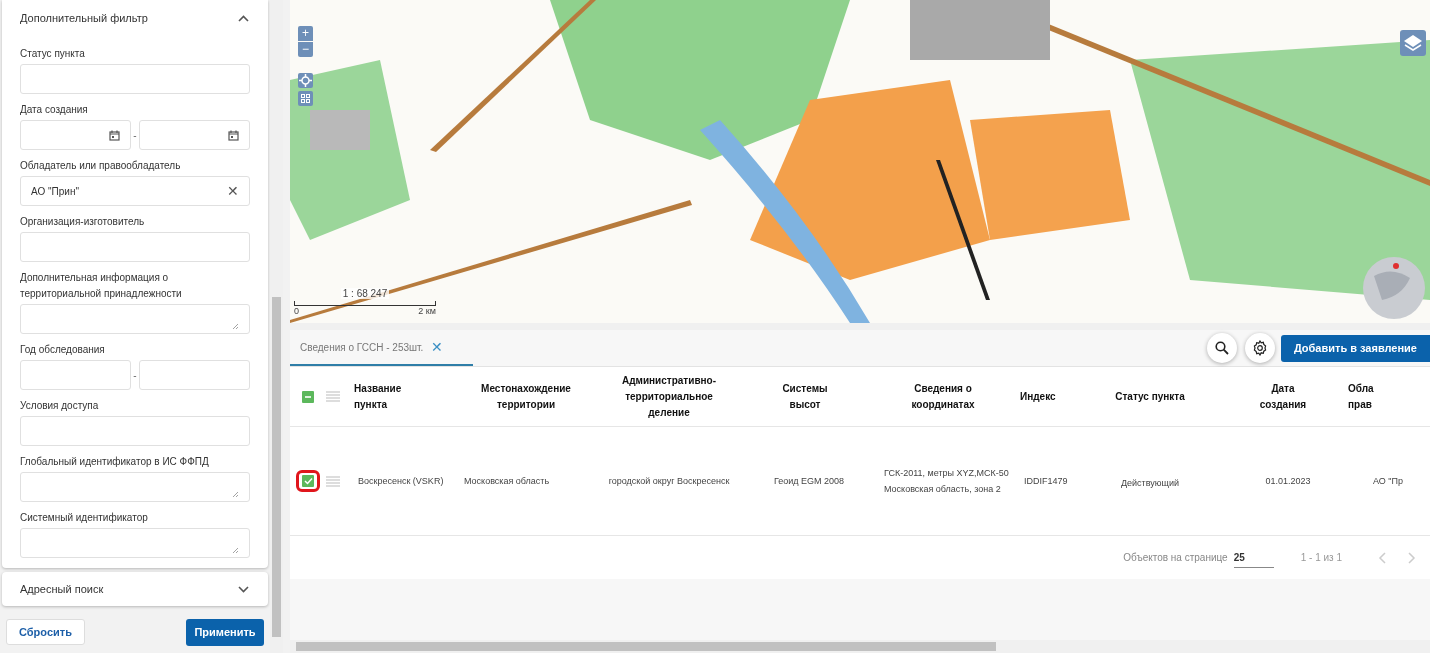 The width and height of the screenshot is (1430, 653). What do you see at coordinates (669, 396) in the screenshot?
I see `column-header: Административно- территориальное деление` at bounding box center [669, 396].